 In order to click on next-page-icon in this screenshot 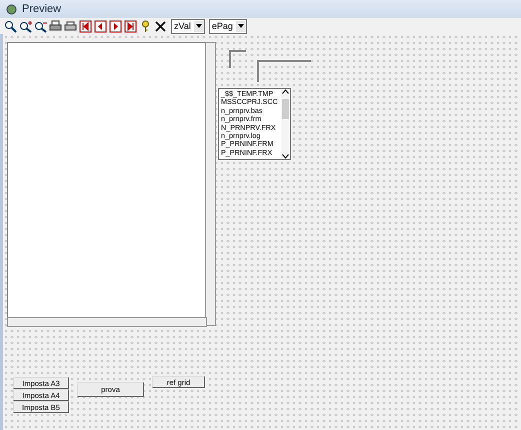, I will do `click(115, 26)`.